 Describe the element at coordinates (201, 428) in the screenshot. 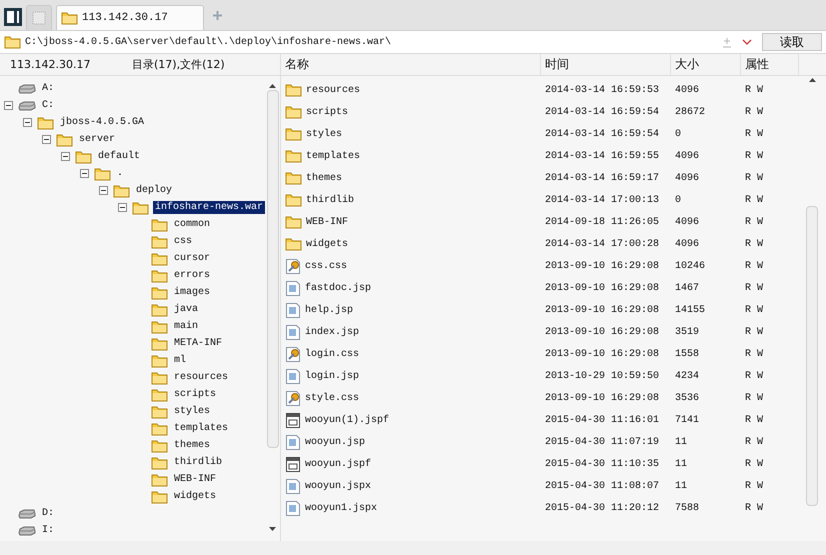

I see `tree-item: templates` at that location.